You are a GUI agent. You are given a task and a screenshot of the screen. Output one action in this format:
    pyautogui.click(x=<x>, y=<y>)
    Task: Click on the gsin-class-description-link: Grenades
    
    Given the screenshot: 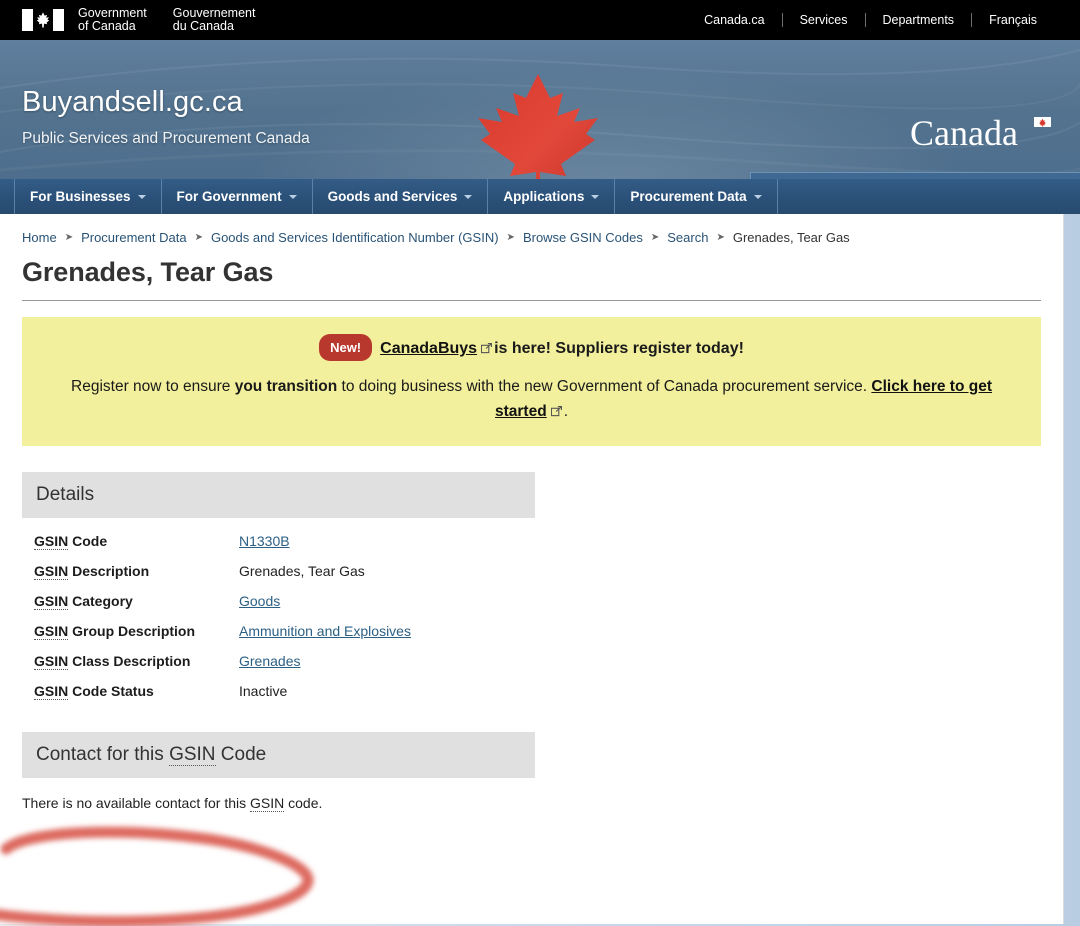 What is the action you would take?
    pyautogui.click(x=269, y=661)
    